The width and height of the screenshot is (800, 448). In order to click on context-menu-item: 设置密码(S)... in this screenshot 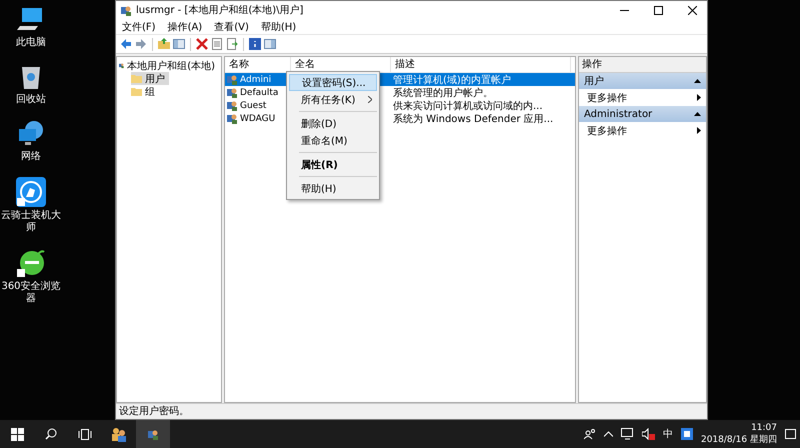, I will do `click(333, 82)`.